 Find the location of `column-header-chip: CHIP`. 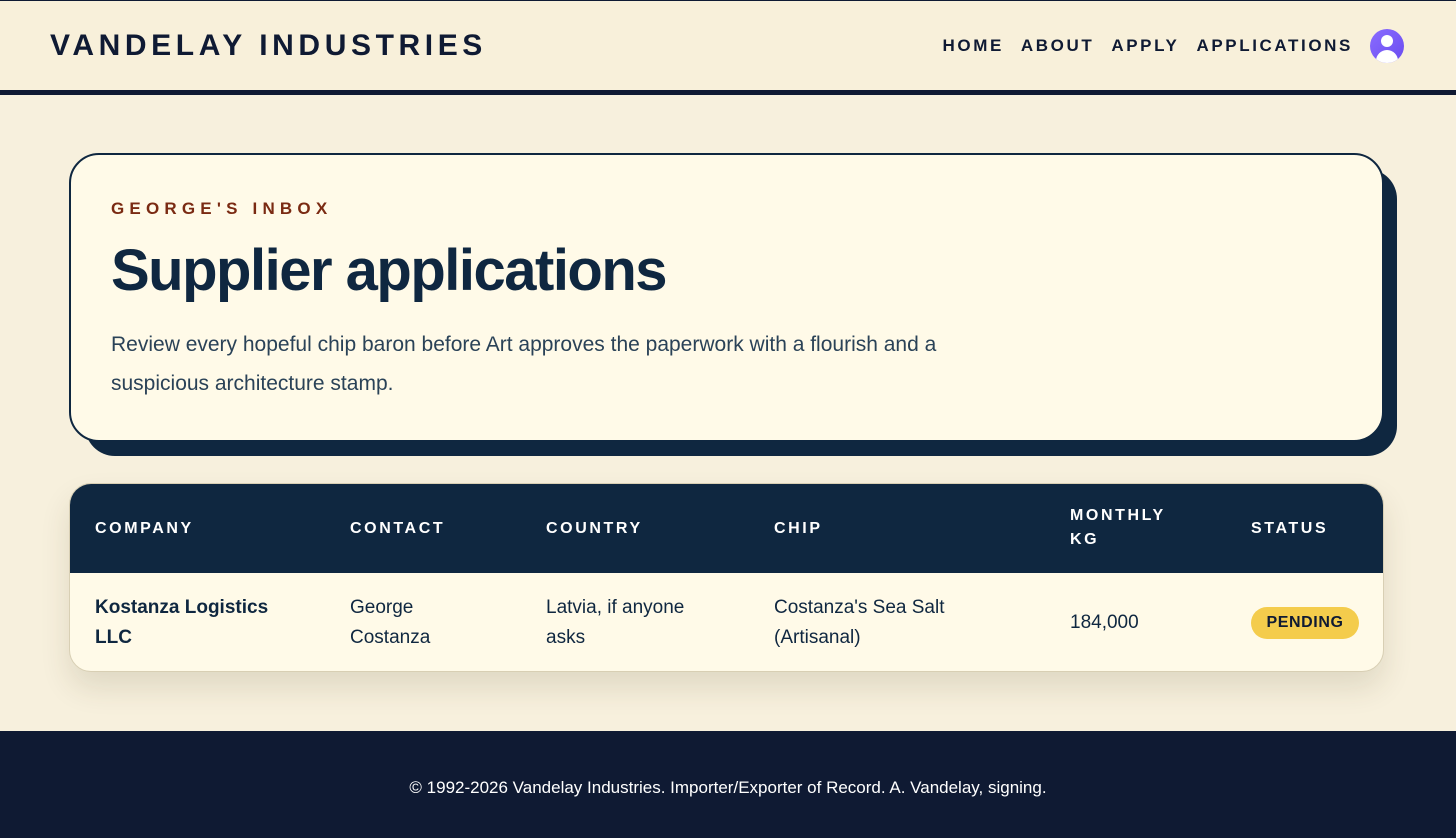

column-header-chip: CHIP is located at coordinates (798, 528).